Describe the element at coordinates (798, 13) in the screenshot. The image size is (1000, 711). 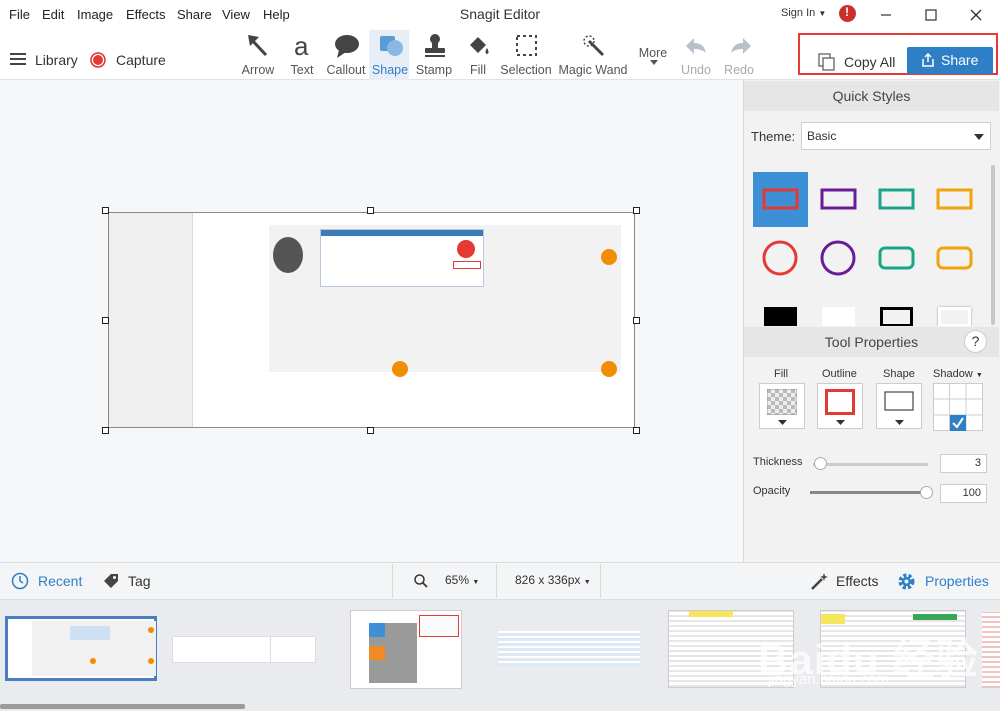
I see `sign-in-label: Sign In` at that location.